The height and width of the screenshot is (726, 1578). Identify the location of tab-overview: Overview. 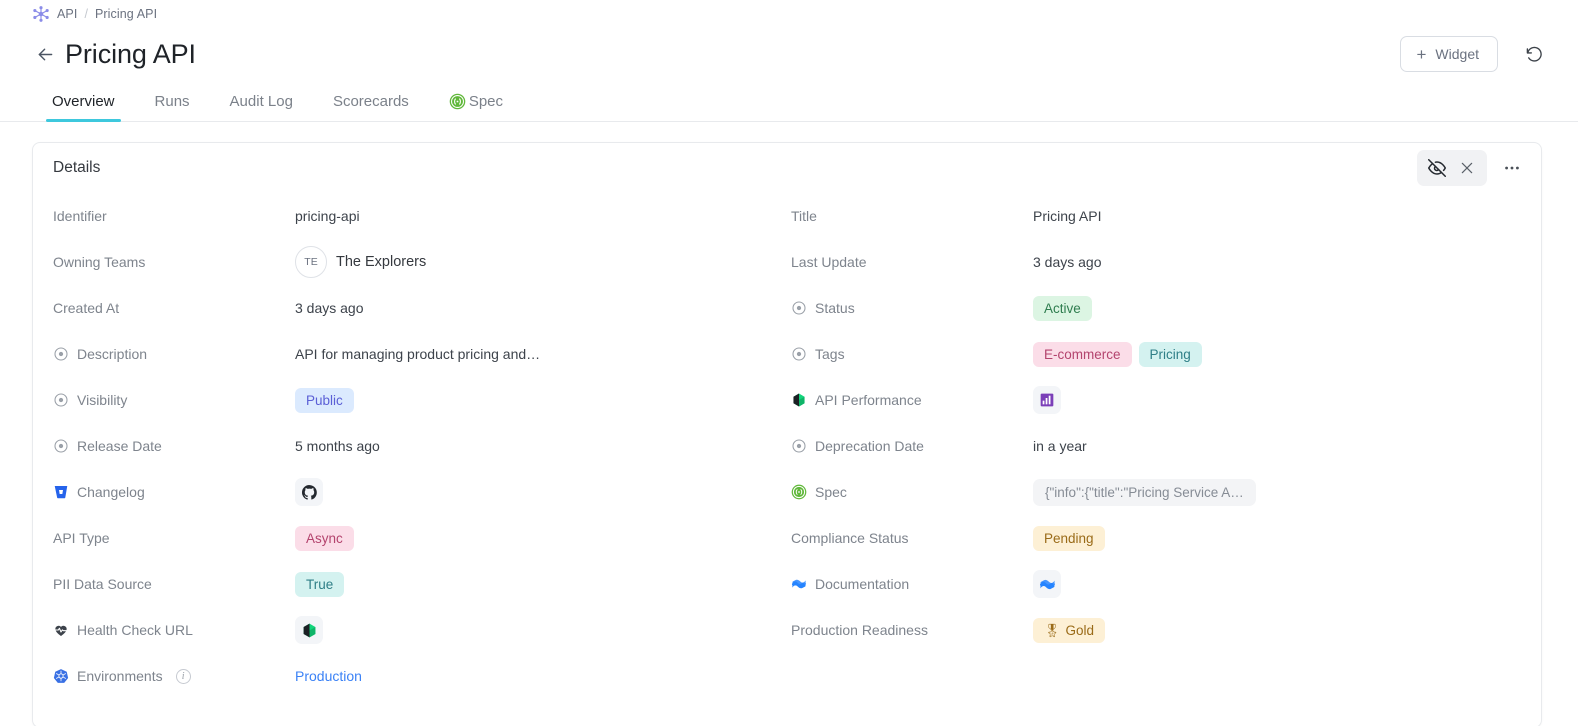
(83, 101).